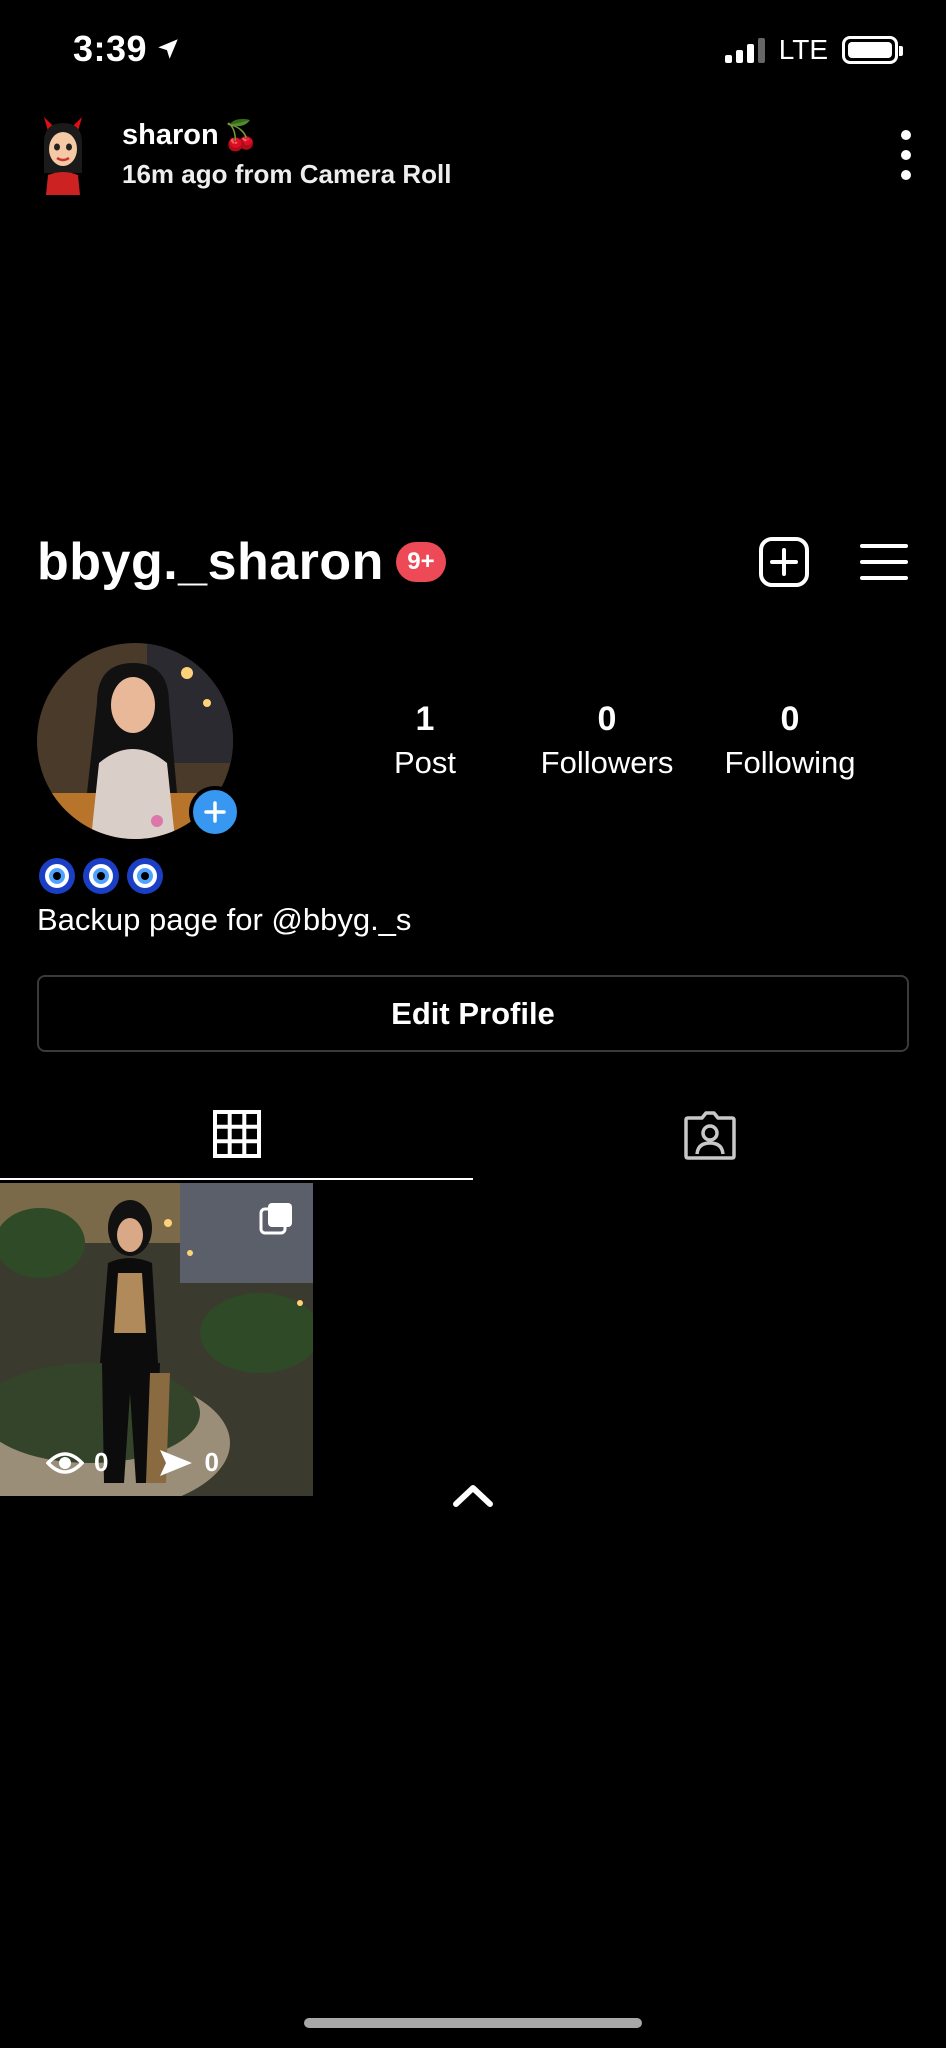 Image resolution: width=946 pixels, height=2048 pixels. I want to click on post-shares-count: 0, so click(211, 1462).